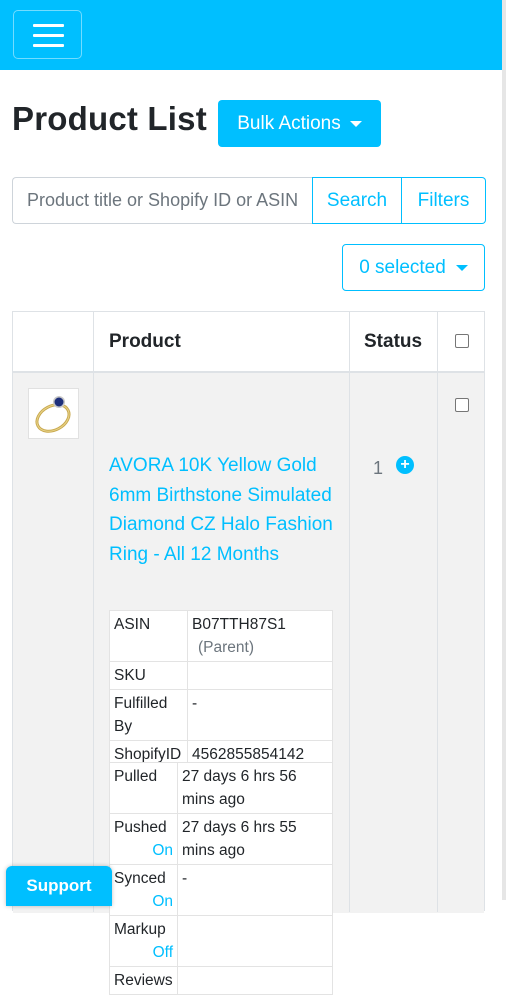 The width and height of the screenshot is (506, 995). I want to click on pushed-cell: Pushed On, so click(143, 839).